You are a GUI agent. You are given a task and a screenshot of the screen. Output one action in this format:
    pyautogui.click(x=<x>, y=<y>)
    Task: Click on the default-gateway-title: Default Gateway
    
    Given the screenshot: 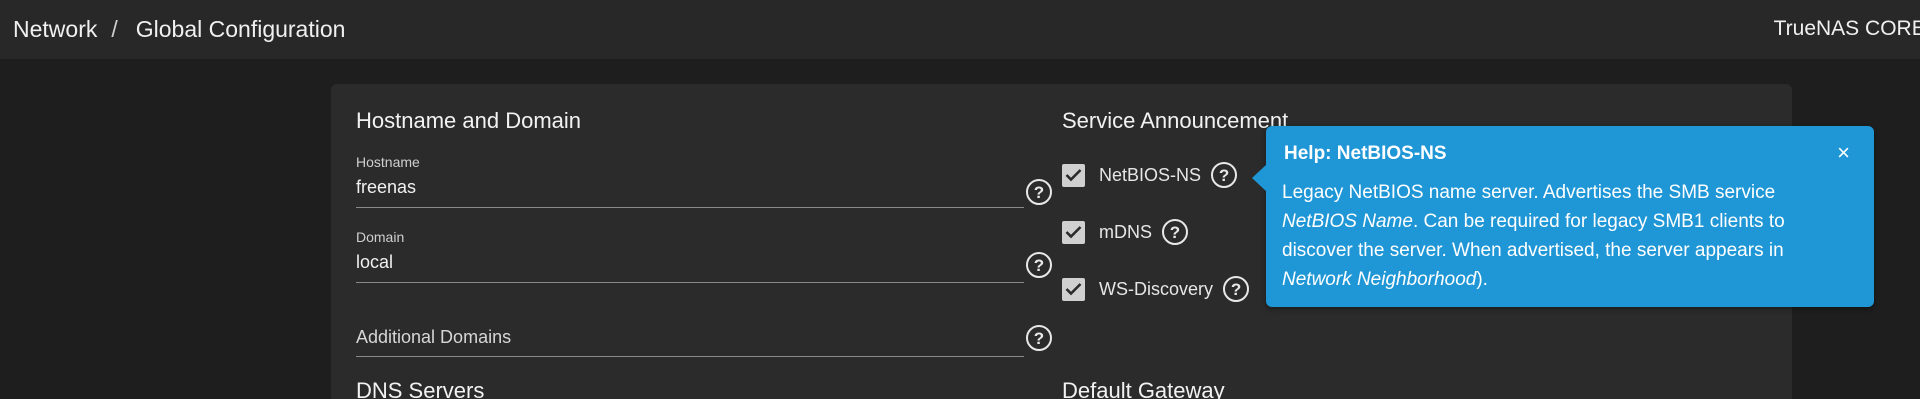 What is the action you would take?
    pyautogui.click(x=1143, y=388)
    